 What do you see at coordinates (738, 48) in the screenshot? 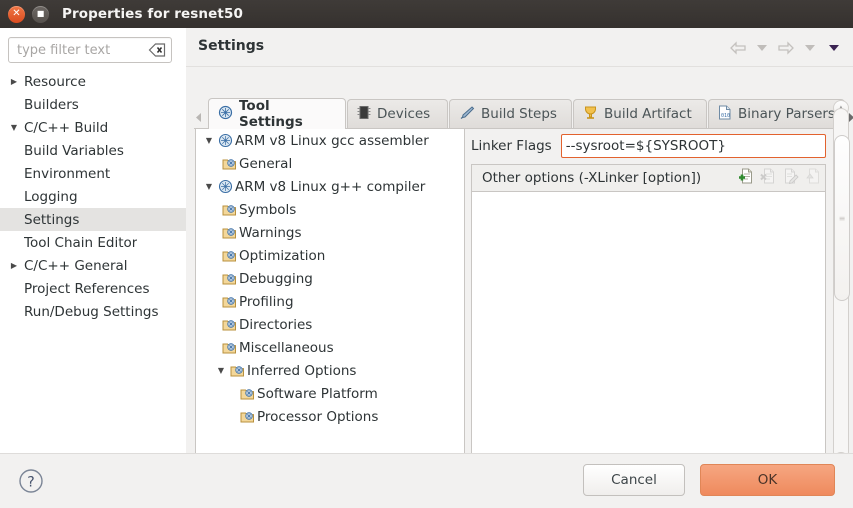
I see `back-arrow-icon` at bounding box center [738, 48].